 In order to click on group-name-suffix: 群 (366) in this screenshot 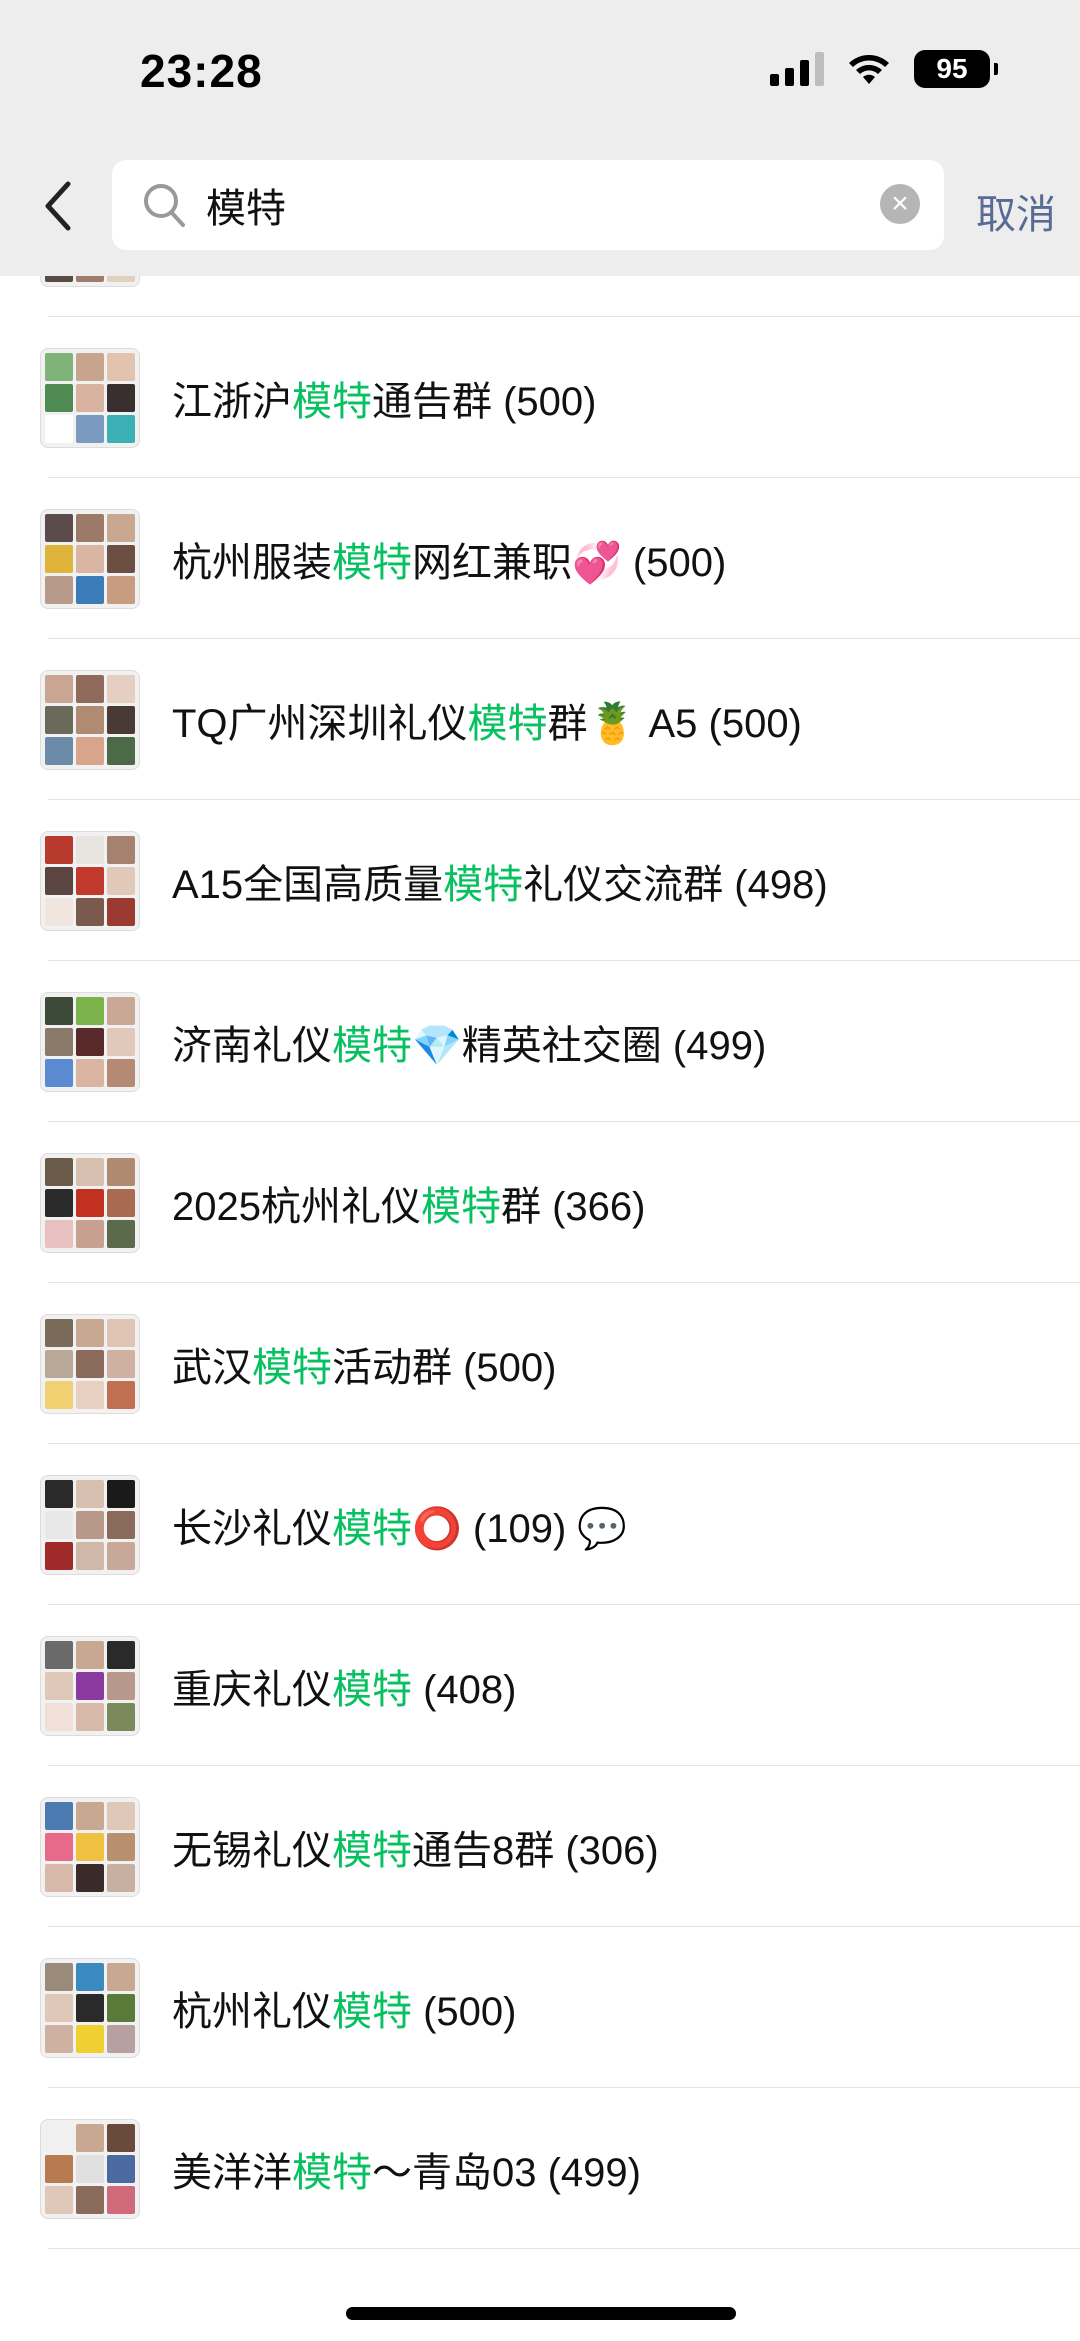, I will do `click(573, 1206)`.